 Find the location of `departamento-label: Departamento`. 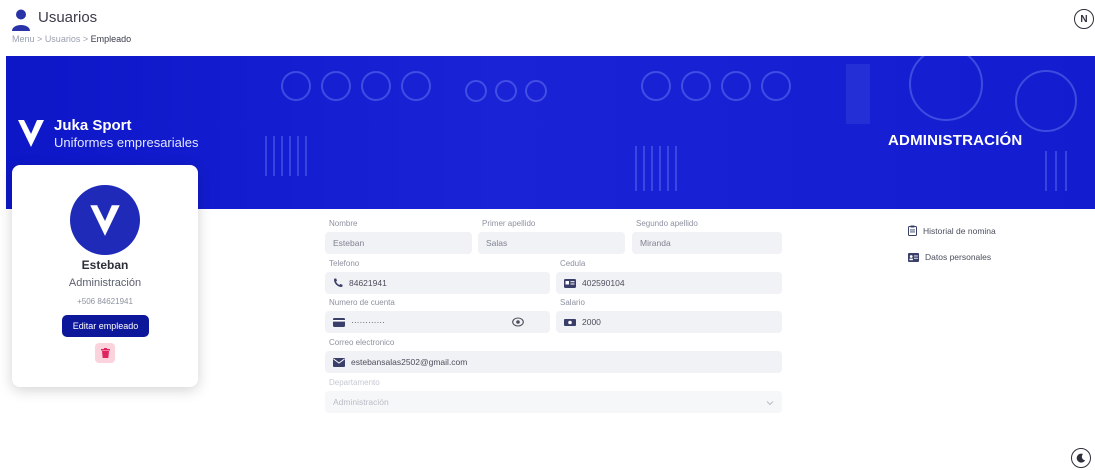

departamento-label: Departamento is located at coordinates (354, 382).